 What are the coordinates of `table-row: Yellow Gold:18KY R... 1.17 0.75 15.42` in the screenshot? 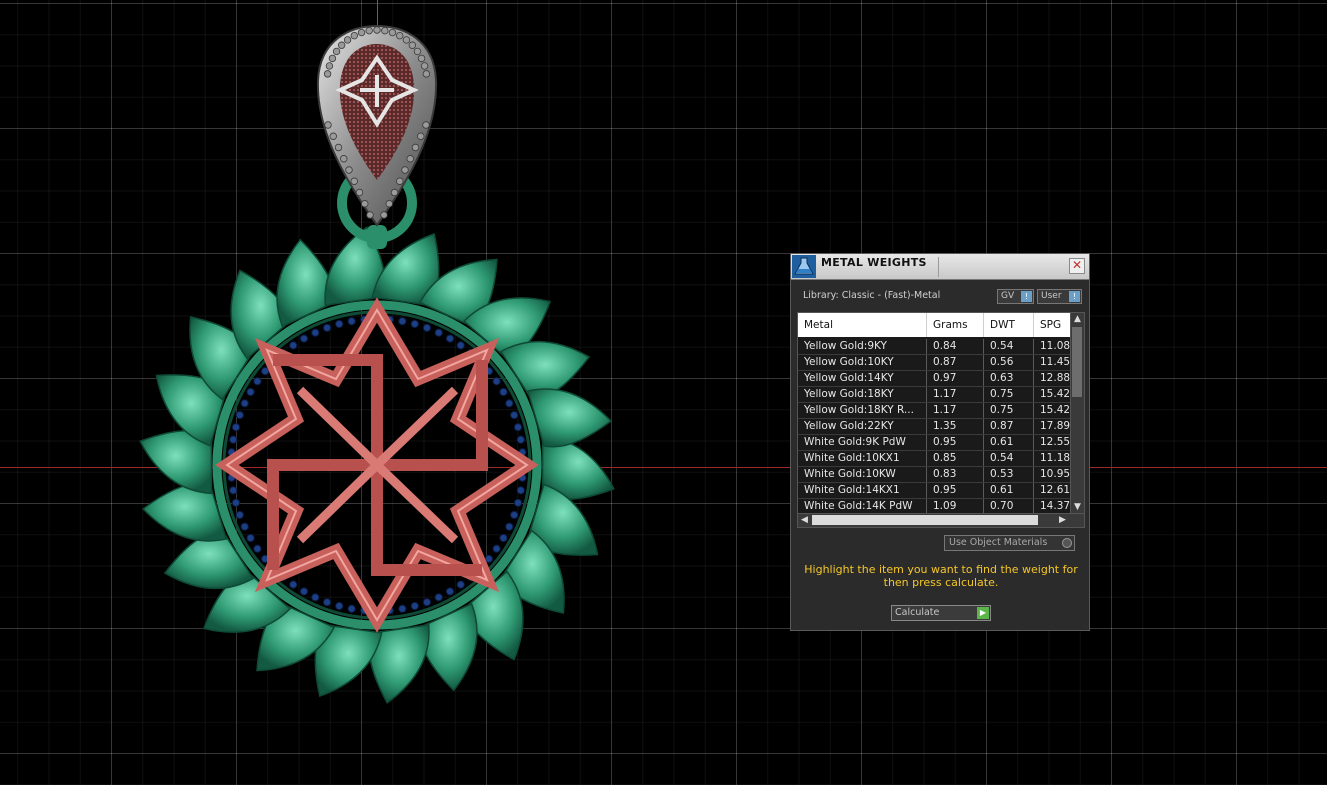 It's located at (935, 411).